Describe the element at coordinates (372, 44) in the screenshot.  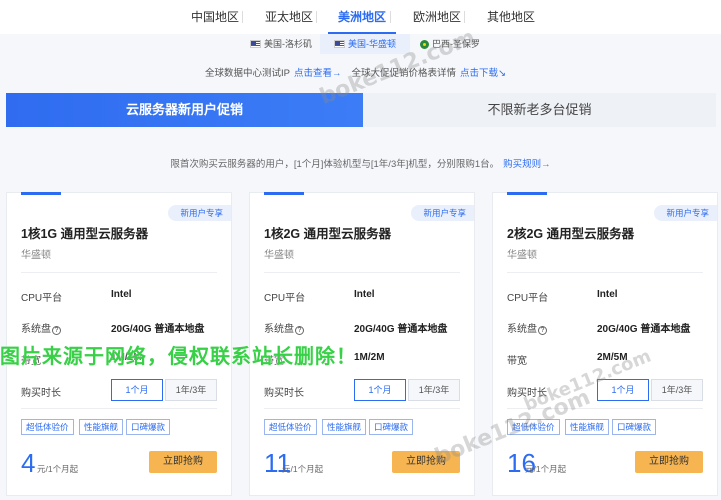
I see `city-label: 美国-华盛顿` at that location.